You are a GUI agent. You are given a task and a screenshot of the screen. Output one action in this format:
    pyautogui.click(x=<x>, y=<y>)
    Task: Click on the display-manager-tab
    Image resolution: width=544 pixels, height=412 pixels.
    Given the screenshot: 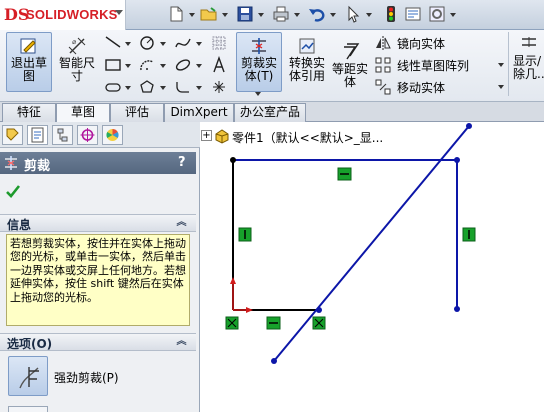 What is the action you would take?
    pyautogui.click(x=112, y=135)
    